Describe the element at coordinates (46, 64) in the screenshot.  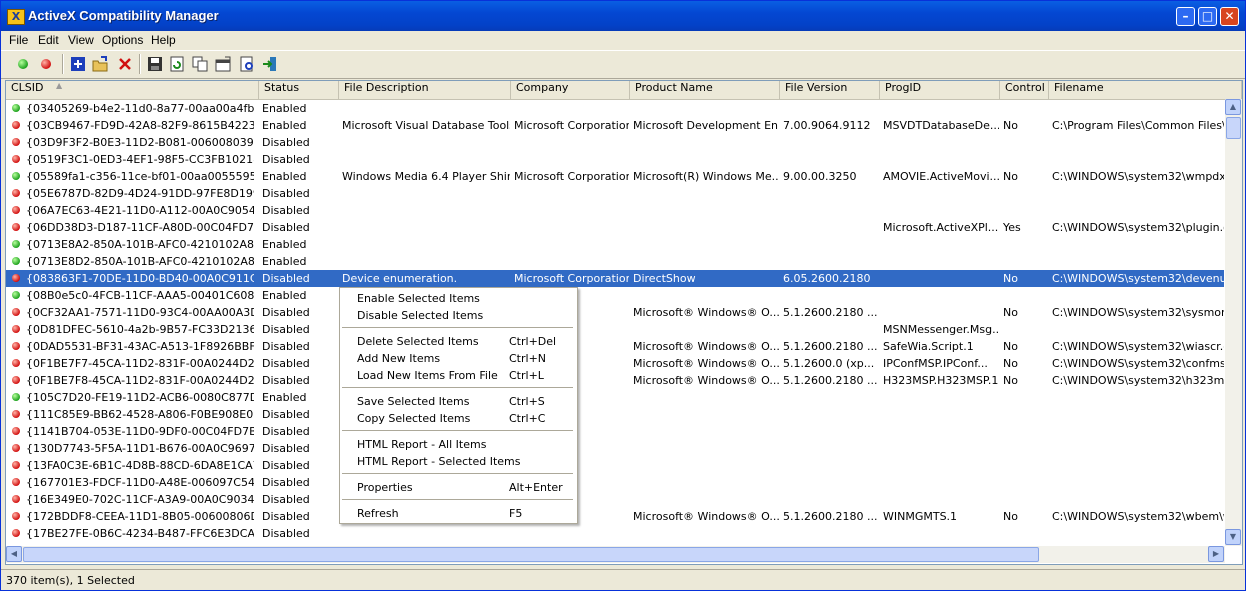
I see `disable-dot-icon` at that location.